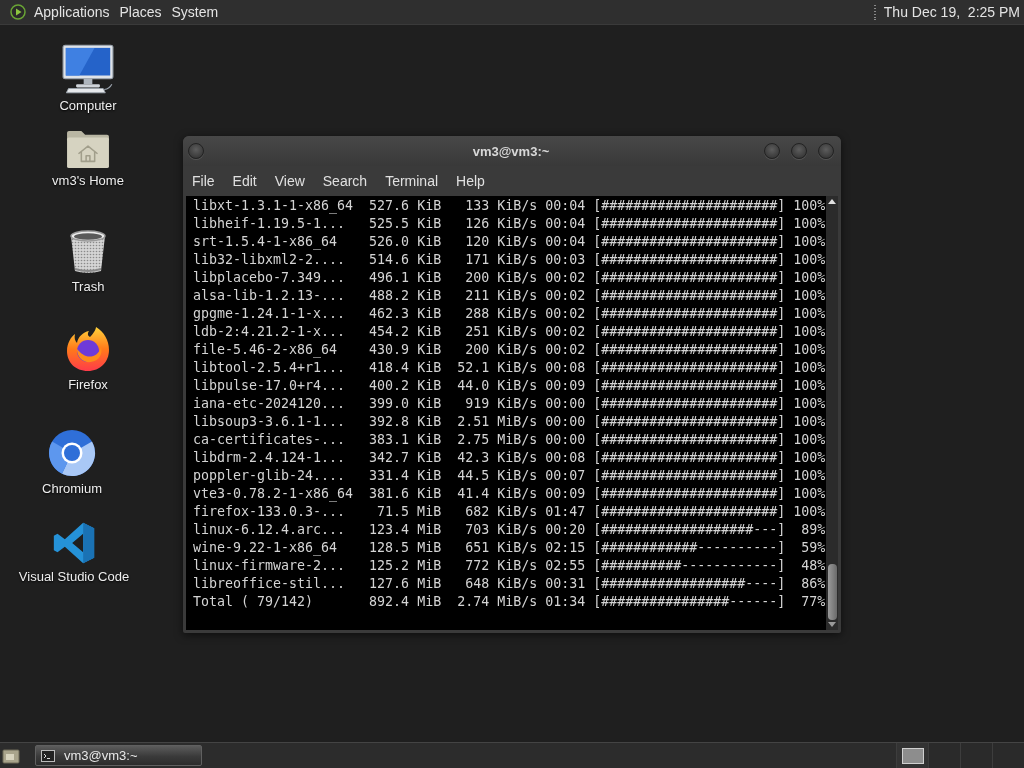 The height and width of the screenshot is (768, 1024). What do you see at coordinates (74, 577) in the screenshot?
I see `shortcut-label: Visual Studio Code` at bounding box center [74, 577].